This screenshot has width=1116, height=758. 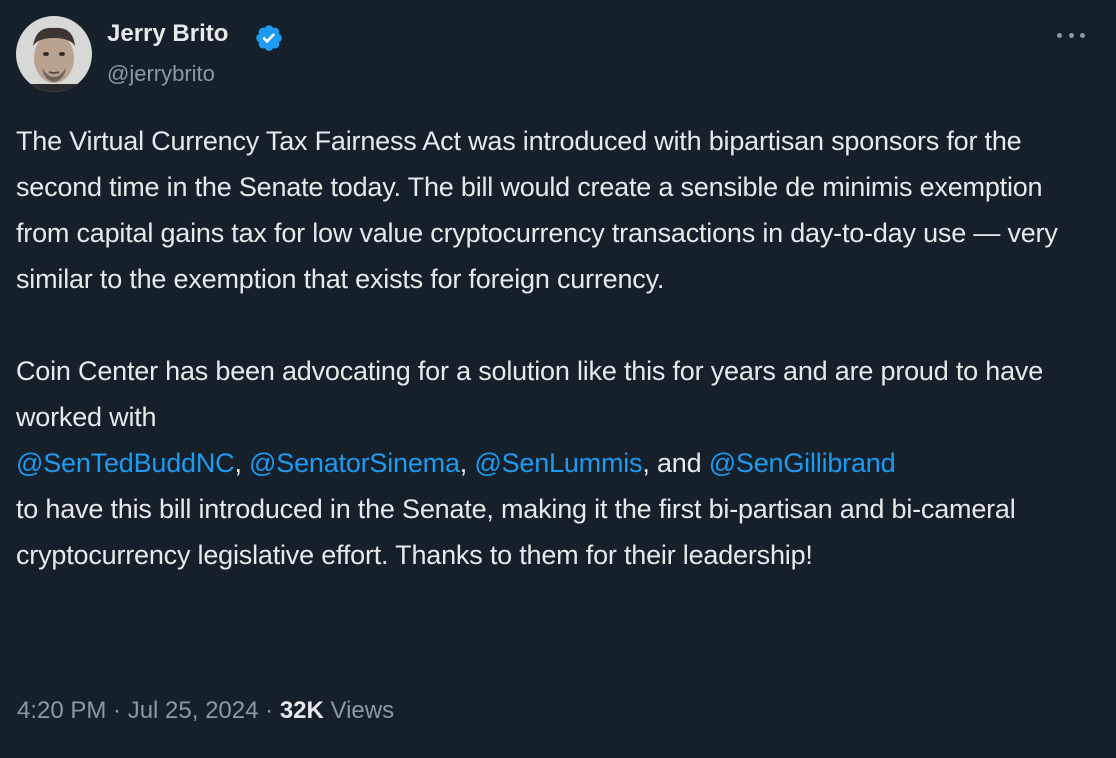 What do you see at coordinates (161, 74) in the screenshot?
I see `author-handle: @jerrybrito` at bounding box center [161, 74].